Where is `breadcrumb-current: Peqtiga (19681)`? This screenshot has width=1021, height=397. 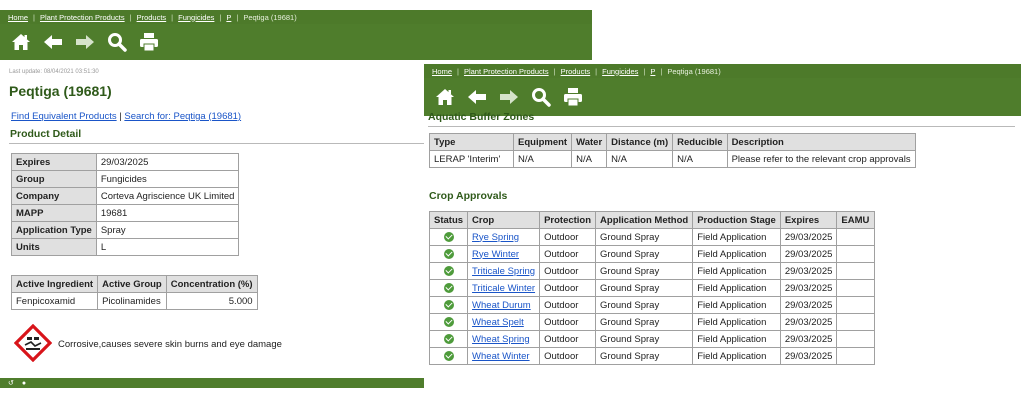 breadcrumb-current: Peqtiga (19681) is located at coordinates (270, 17).